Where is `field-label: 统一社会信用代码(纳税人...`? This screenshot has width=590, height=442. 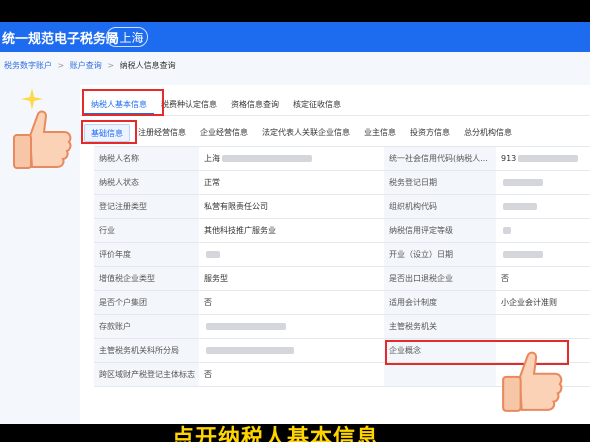 field-label: 统一社会信用代码(纳税人... is located at coordinates (440, 158).